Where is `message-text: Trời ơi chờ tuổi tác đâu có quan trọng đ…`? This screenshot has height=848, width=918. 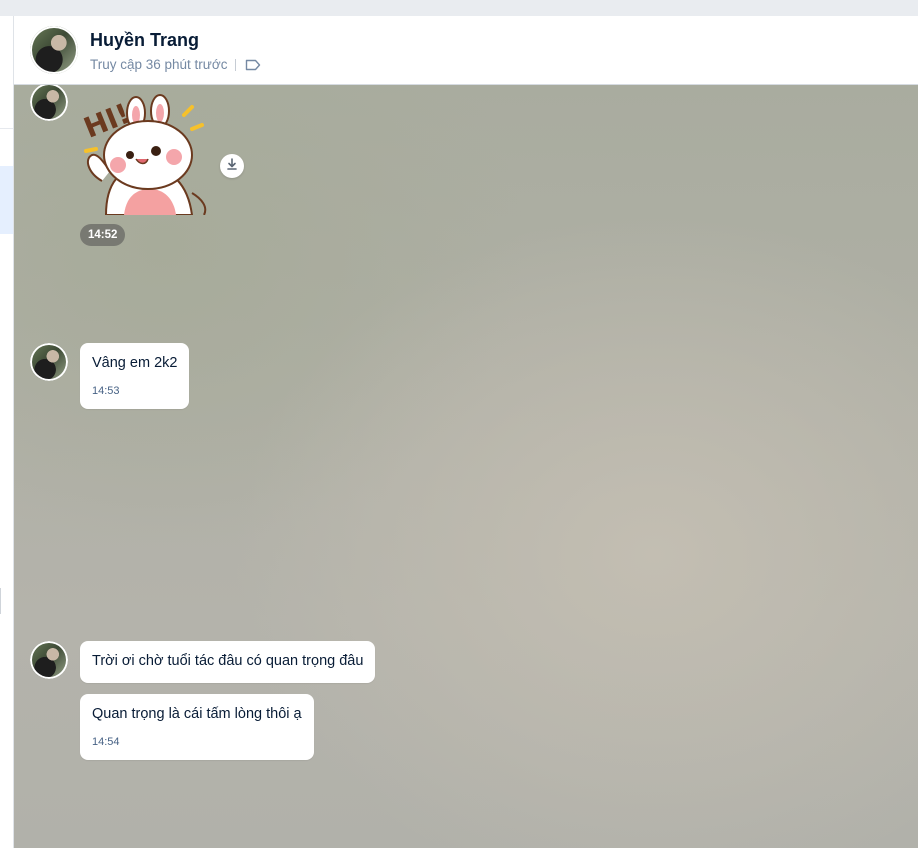
message-text: Trời ơi chờ tuổi tác đâu có quan trọng đ… is located at coordinates (228, 661).